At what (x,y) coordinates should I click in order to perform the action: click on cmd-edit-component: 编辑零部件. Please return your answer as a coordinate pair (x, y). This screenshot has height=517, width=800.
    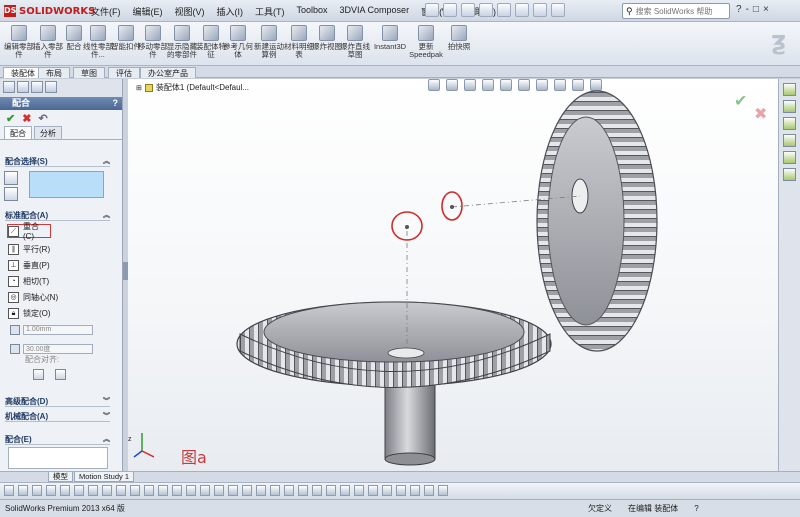
    Looking at the image, I should click on (19, 42).